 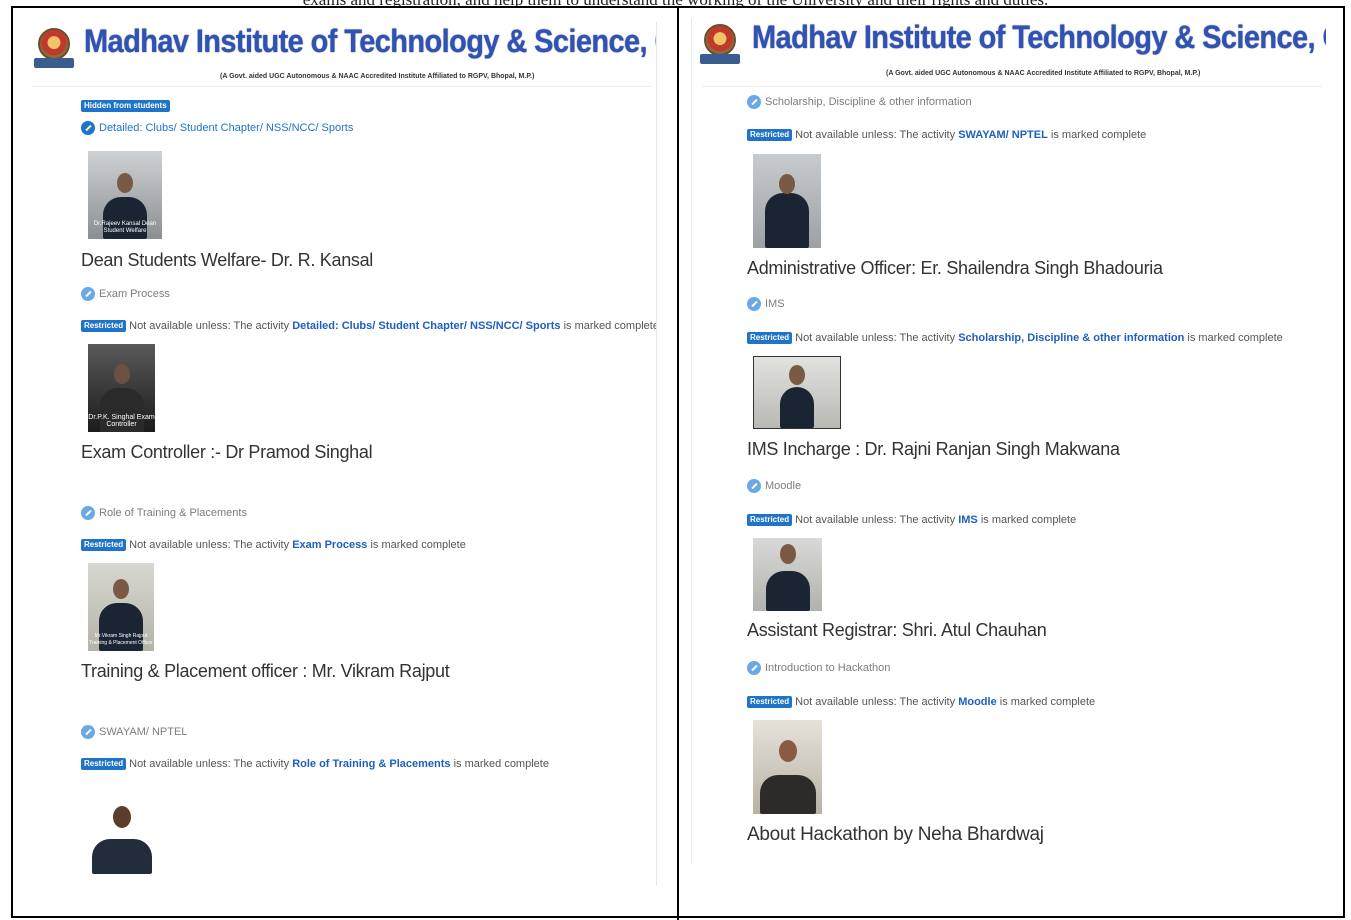 I want to click on activity-exam-process: Exam Process, so click(x=125, y=294).